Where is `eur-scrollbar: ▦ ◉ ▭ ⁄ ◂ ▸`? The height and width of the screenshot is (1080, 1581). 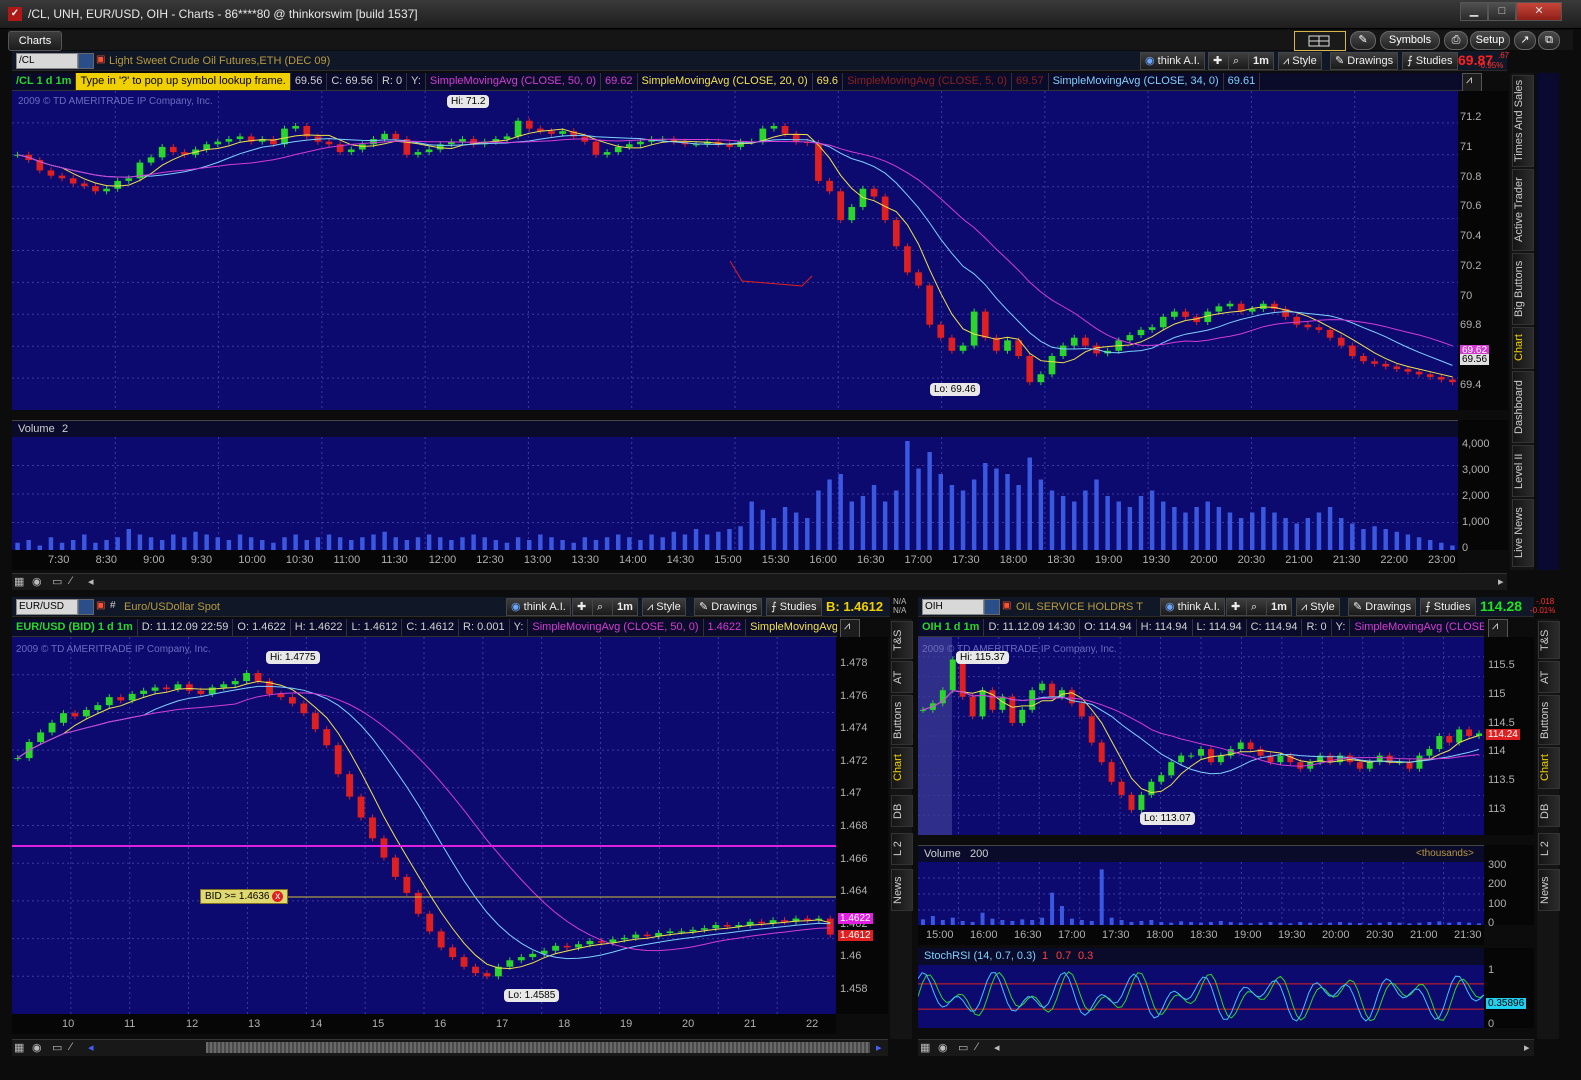
eur-scrollbar: ▦ ◉ ▭ ⁄ ◂ ▸ is located at coordinates (450, 1047).